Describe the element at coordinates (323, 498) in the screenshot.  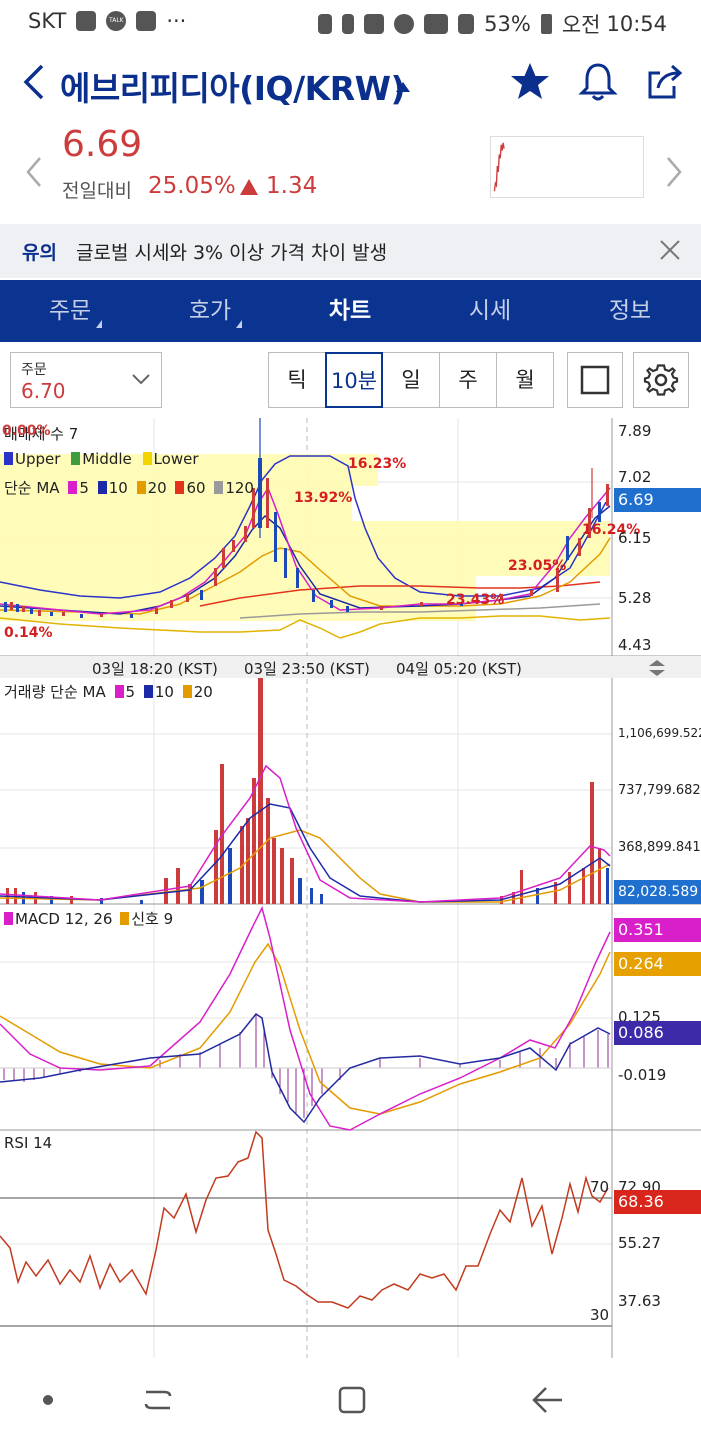
I see `annotation-percent: 13.92%` at that location.